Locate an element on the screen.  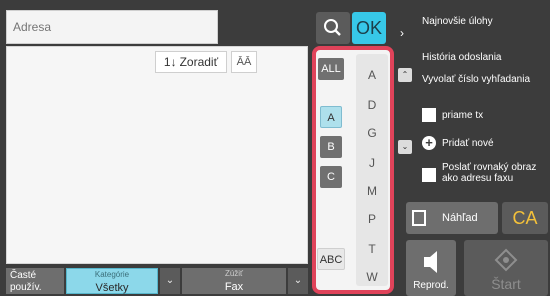
sort-button: 1↓ Zoradiť is located at coordinates (191, 62).